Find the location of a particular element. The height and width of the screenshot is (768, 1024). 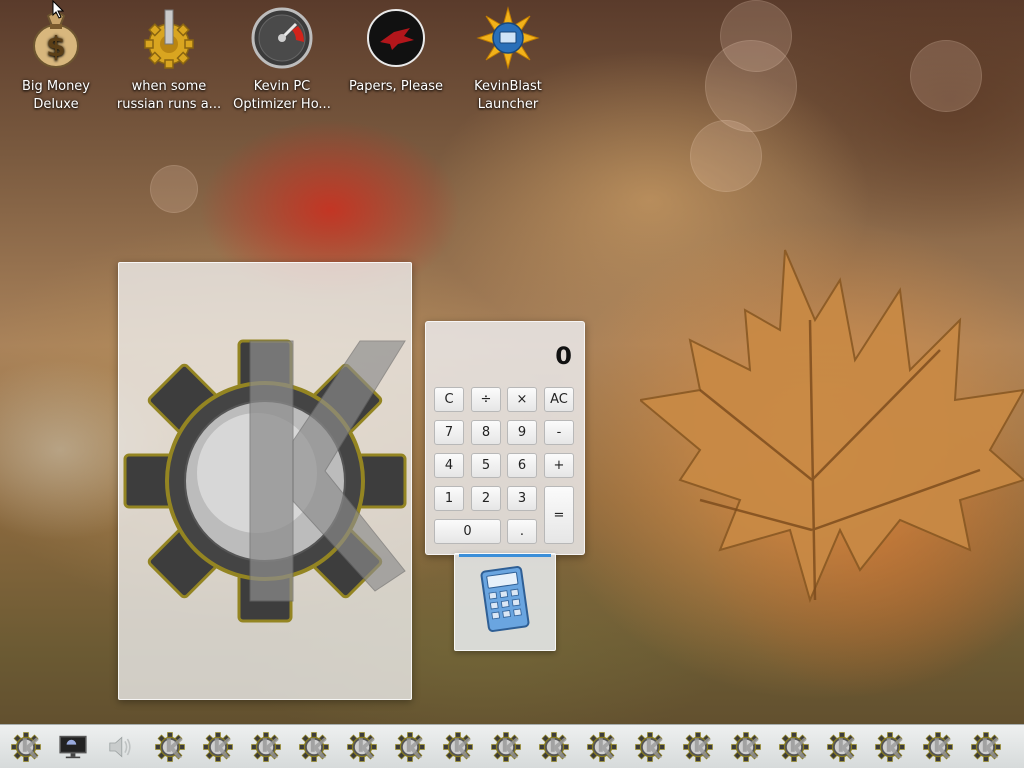

key-5: 5 is located at coordinates (486, 465).